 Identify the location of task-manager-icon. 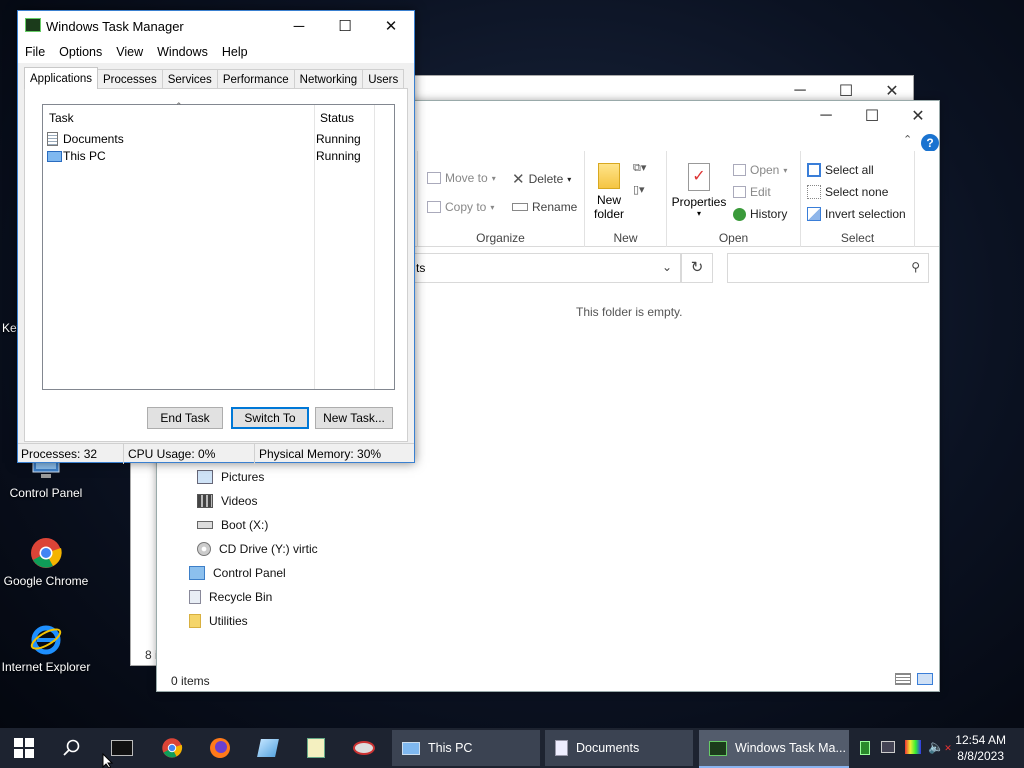
(718, 748).